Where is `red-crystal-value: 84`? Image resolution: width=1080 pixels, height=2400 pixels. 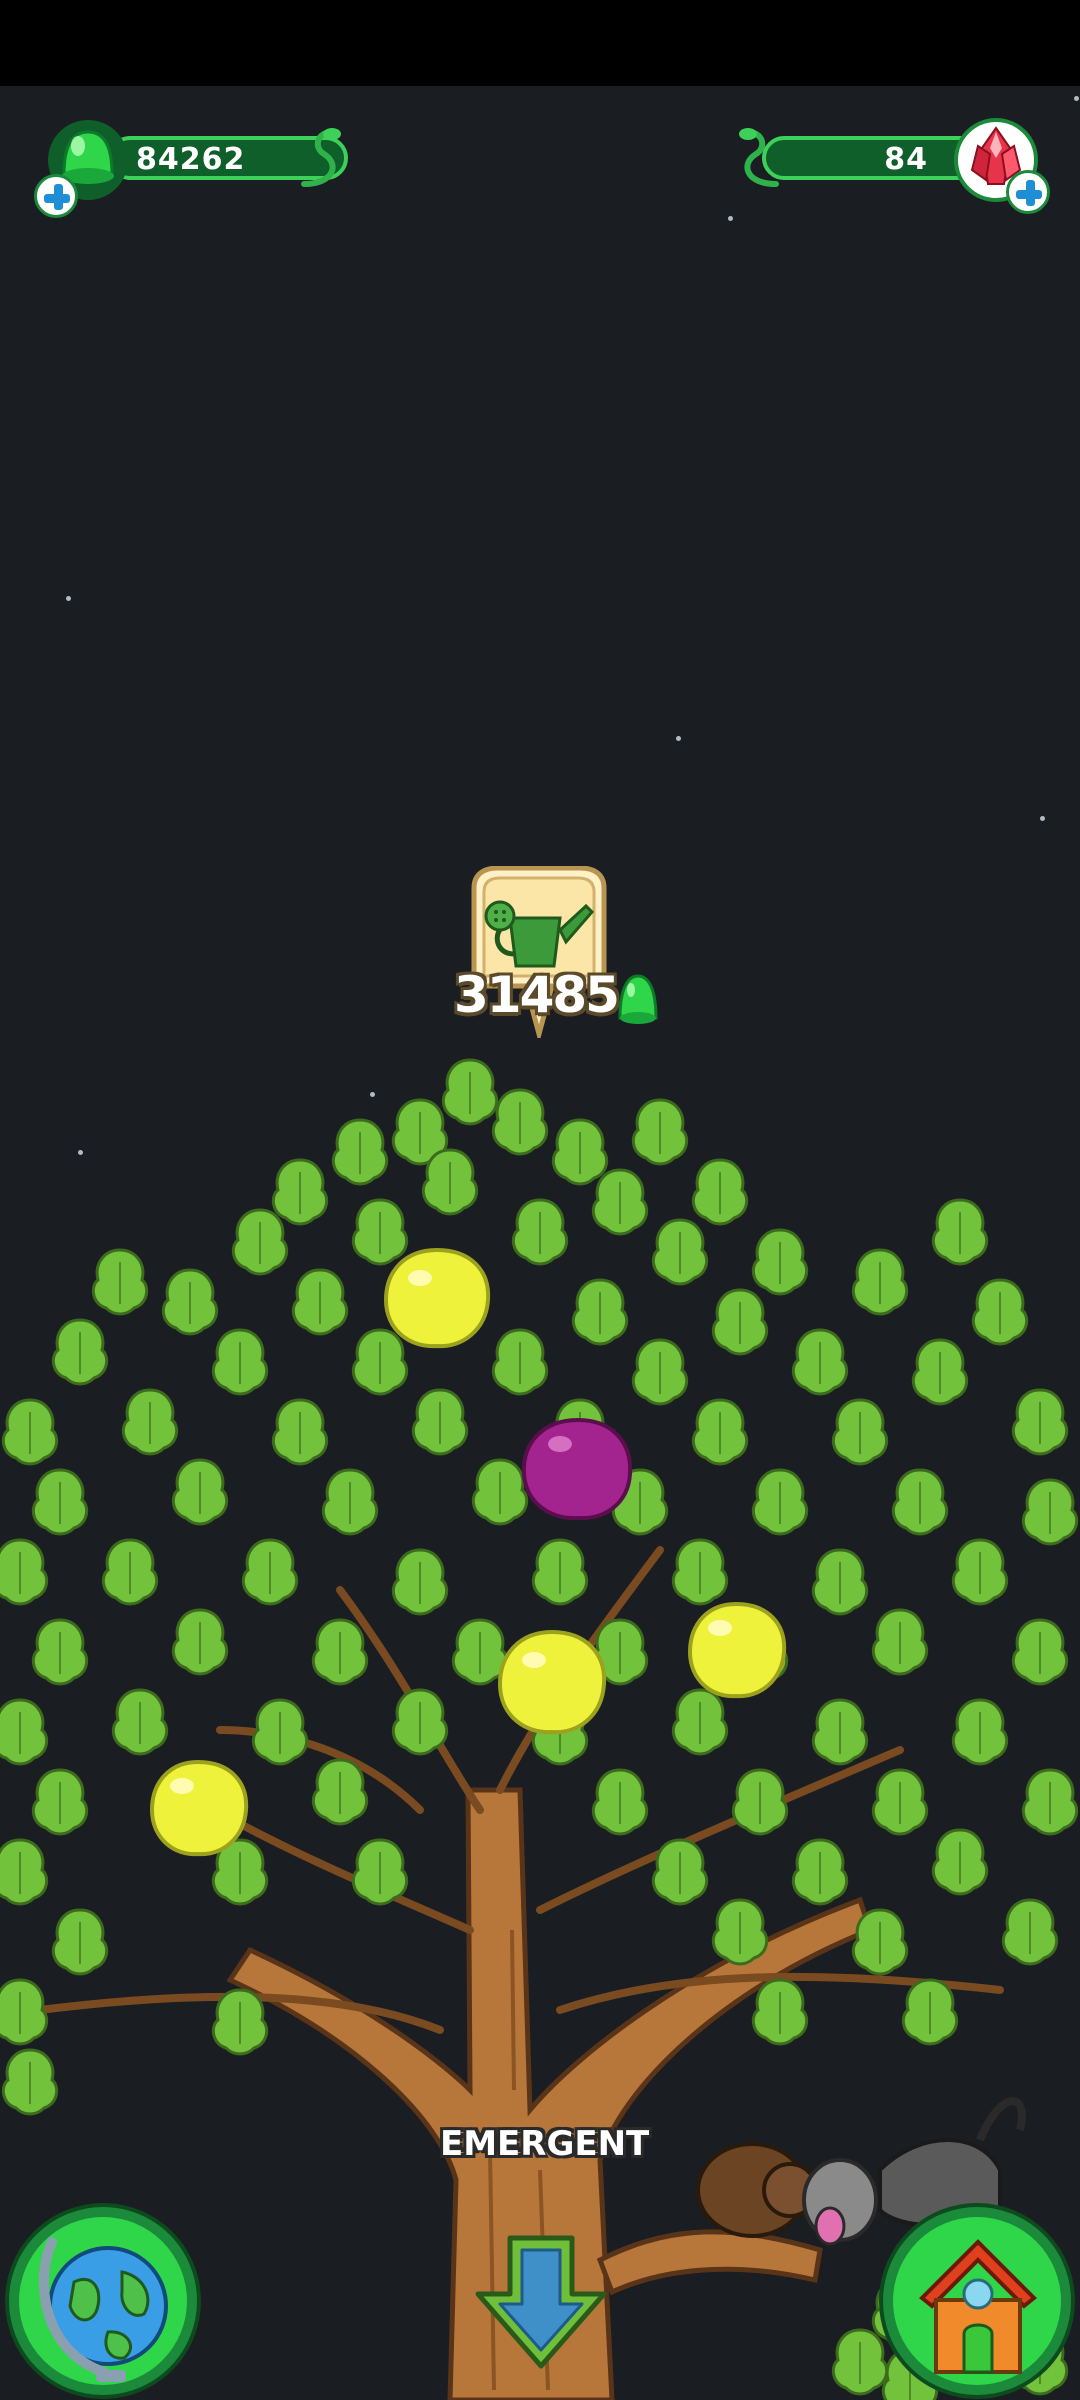
red-crystal-value: 84 is located at coordinates (906, 159).